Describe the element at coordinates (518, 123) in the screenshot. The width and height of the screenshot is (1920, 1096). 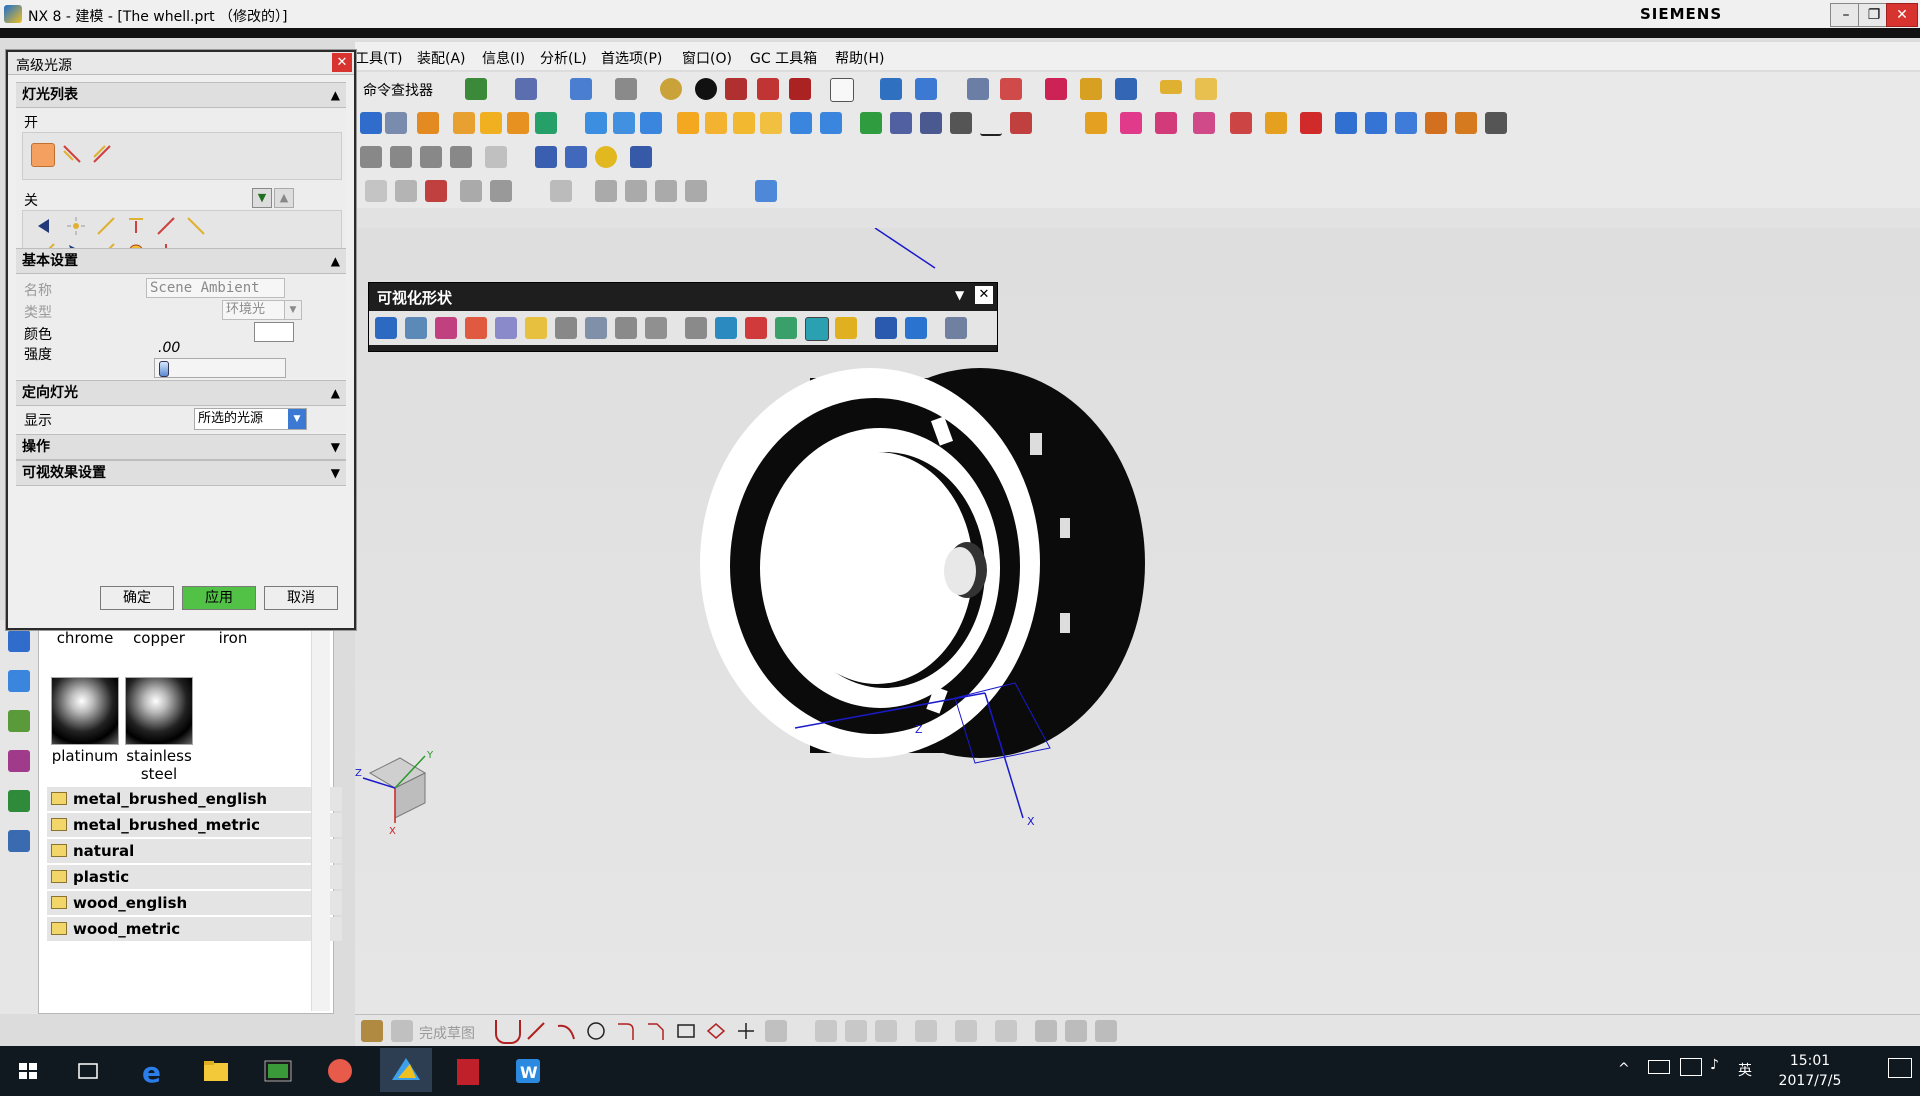
I see `pocket-icon` at that location.